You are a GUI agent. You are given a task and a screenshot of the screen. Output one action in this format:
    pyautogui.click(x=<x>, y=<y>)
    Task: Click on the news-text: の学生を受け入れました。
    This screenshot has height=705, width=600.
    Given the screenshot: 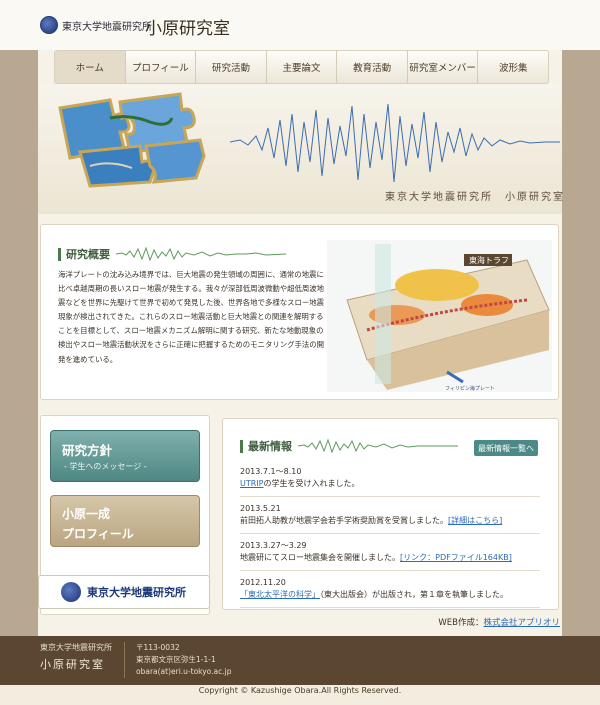 What is the action you would take?
    pyautogui.click(x=311, y=483)
    